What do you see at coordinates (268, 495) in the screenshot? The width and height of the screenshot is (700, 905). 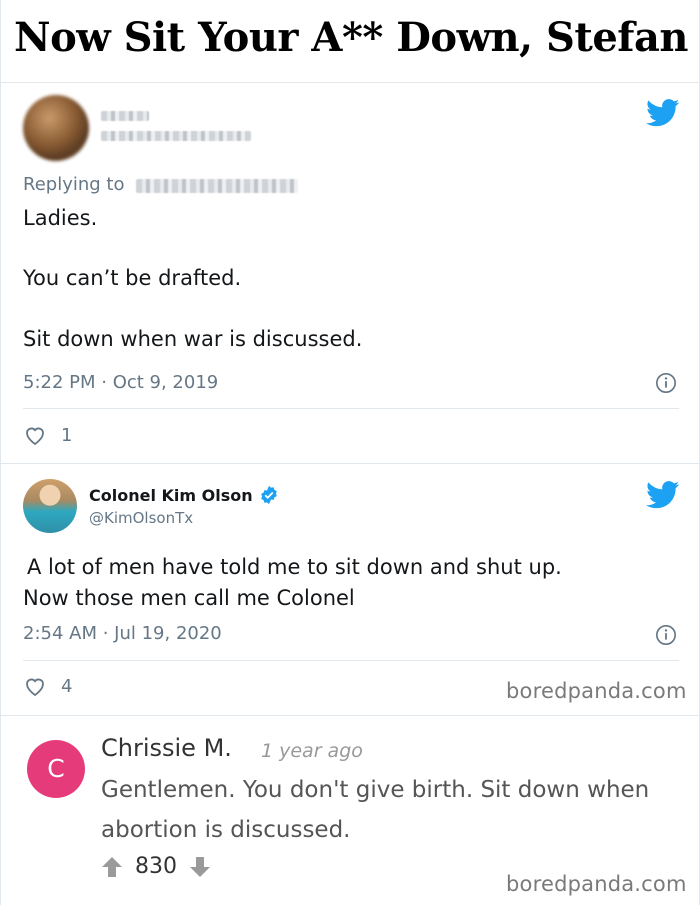 I see `verified-badge-icon` at bounding box center [268, 495].